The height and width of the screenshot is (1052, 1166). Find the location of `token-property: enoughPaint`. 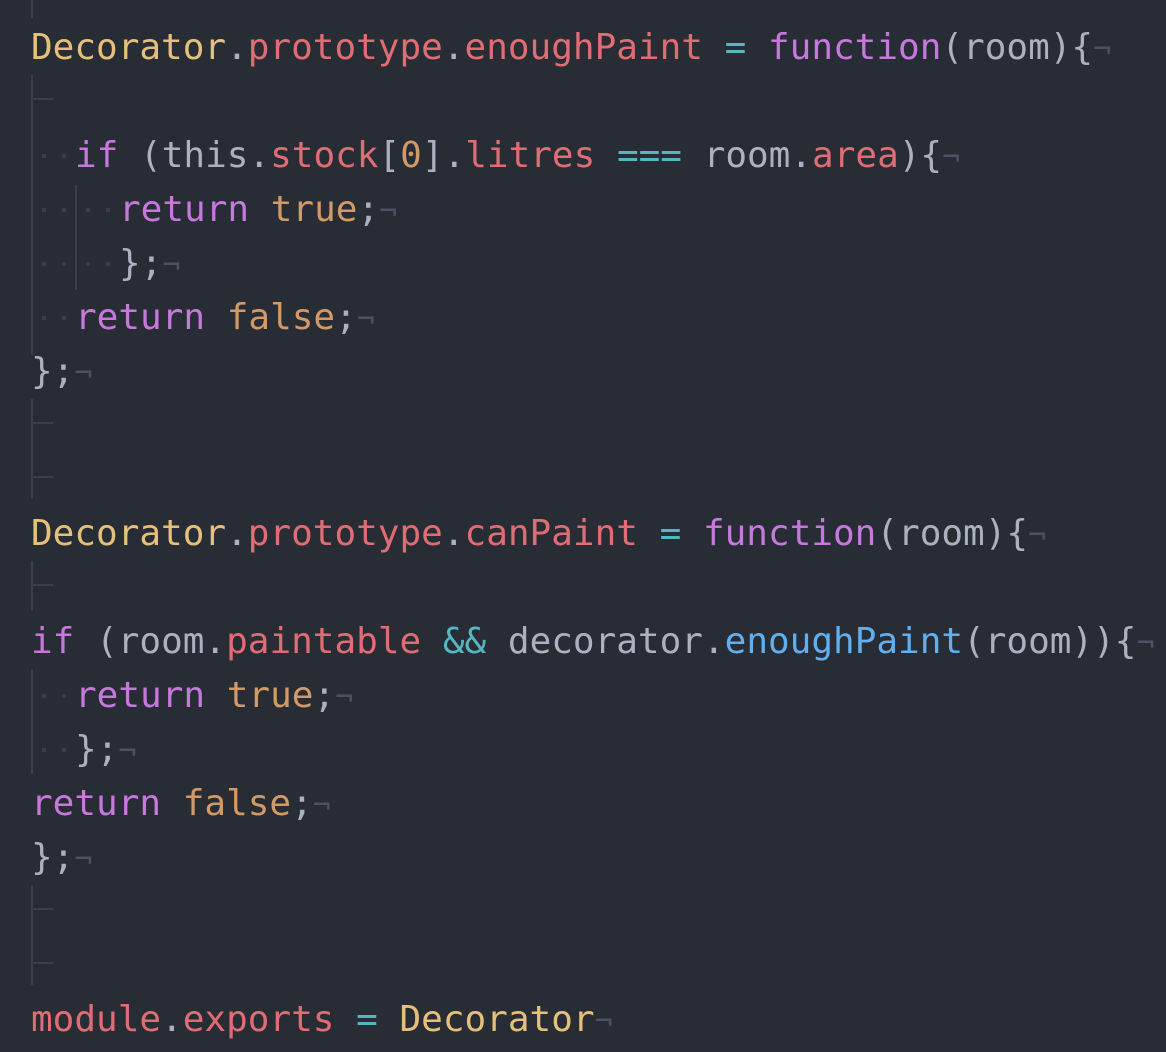

token-property: enoughPaint is located at coordinates (583, 47).